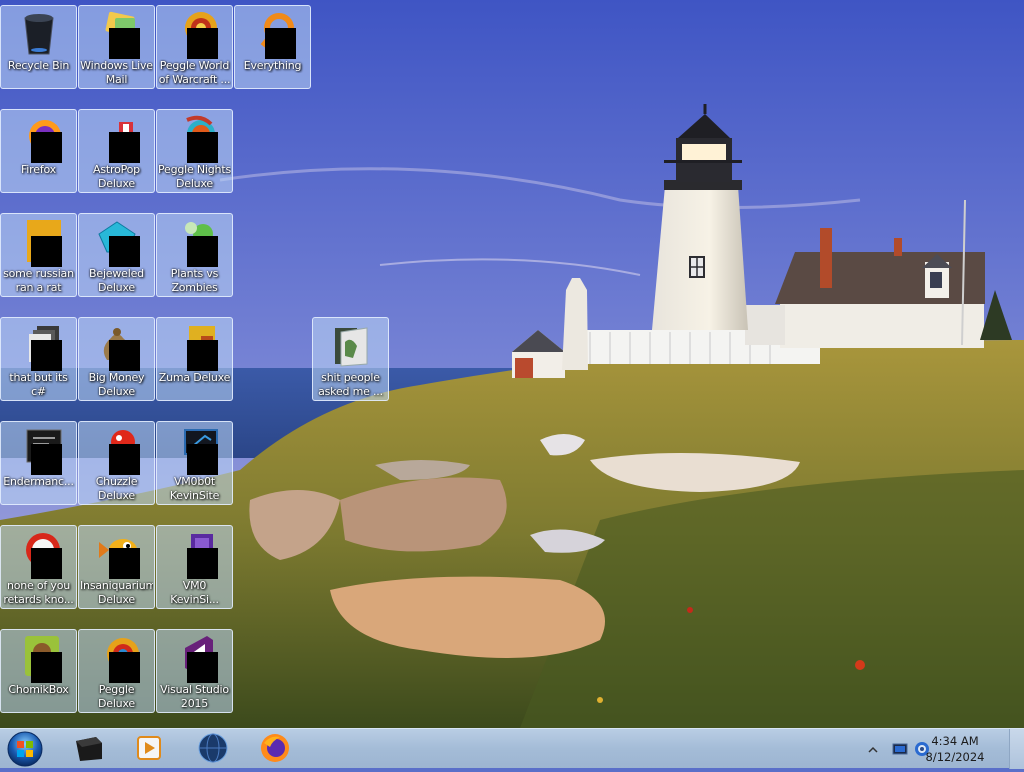  I want to click on icon-label: Big Money Deluxe, so click(116, 384).